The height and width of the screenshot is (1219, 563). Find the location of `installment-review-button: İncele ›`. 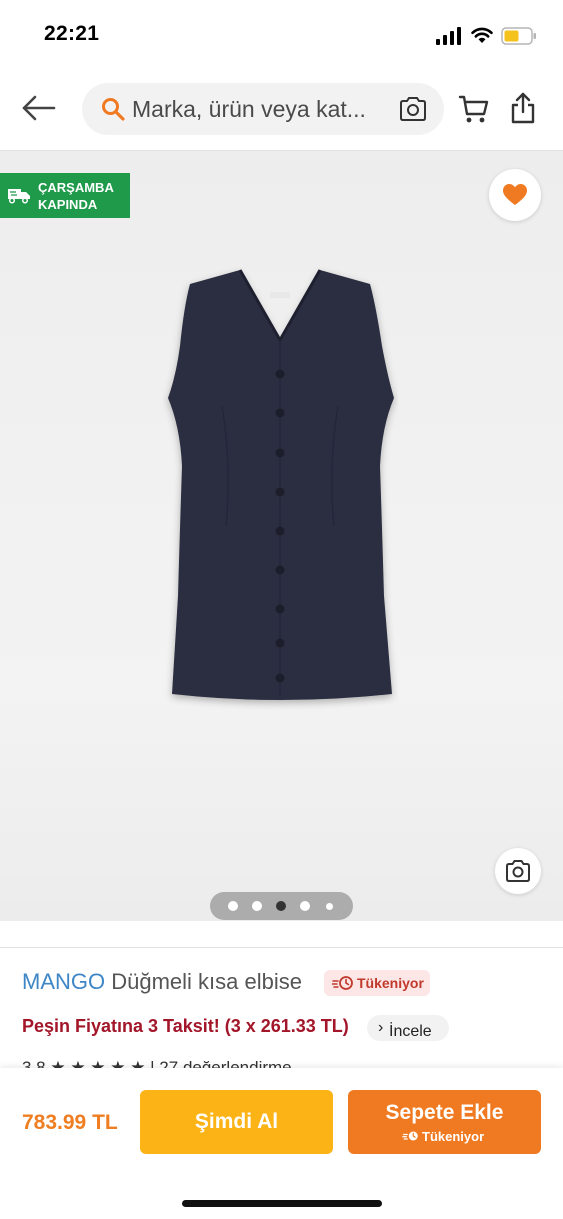

installment-review-button: İncele › is located at coordinates (408, 1028).